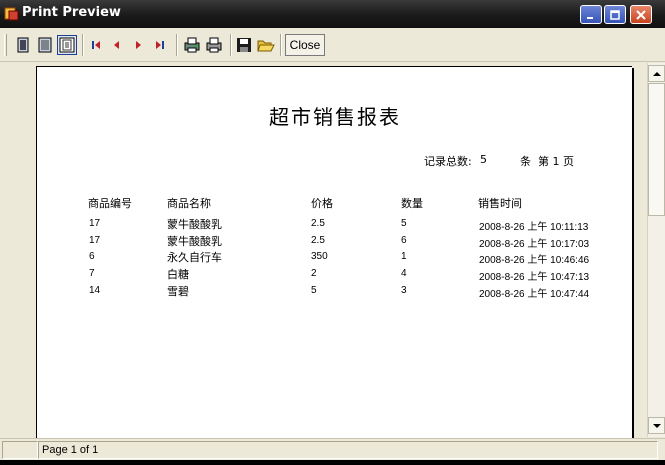 The width and height of the screenshot is (665, 465). Describe the element at coordinates (591, 14) in the screenshot. I see `minimize-button` at that location.